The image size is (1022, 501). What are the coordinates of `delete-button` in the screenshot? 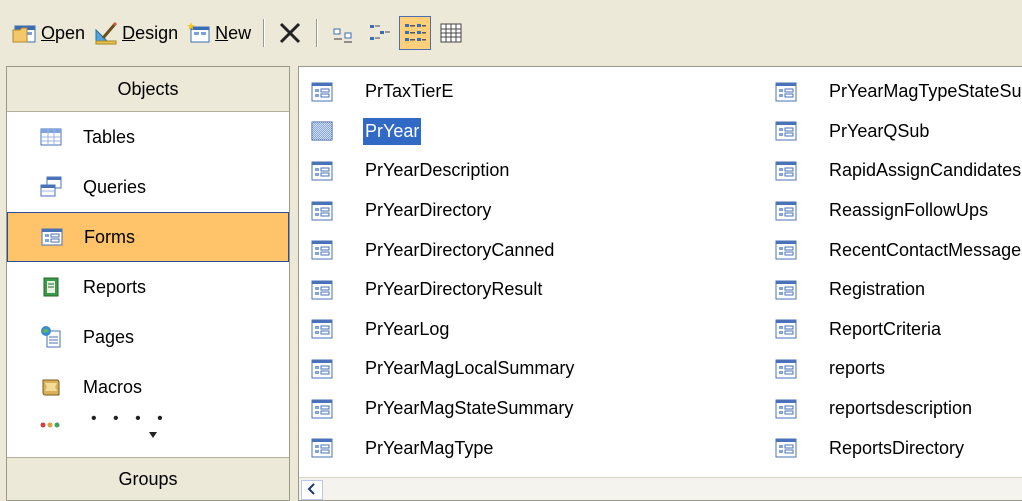 It's located at (290, 33).